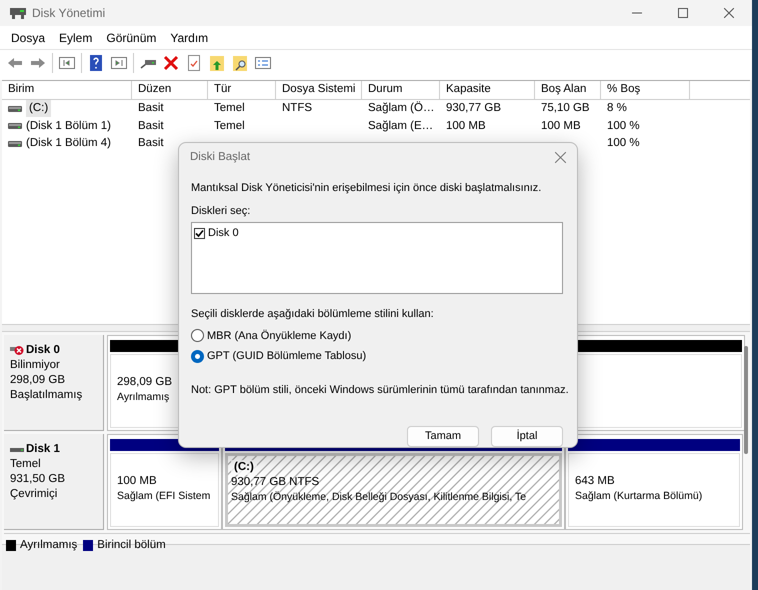 This screenshot has height=590, width=758. What do you see at coordinates (68, 126) in the screenshot?
I see `volume-name: (Disk 1 Bölüm 1)` at bounding box center [68, 126].